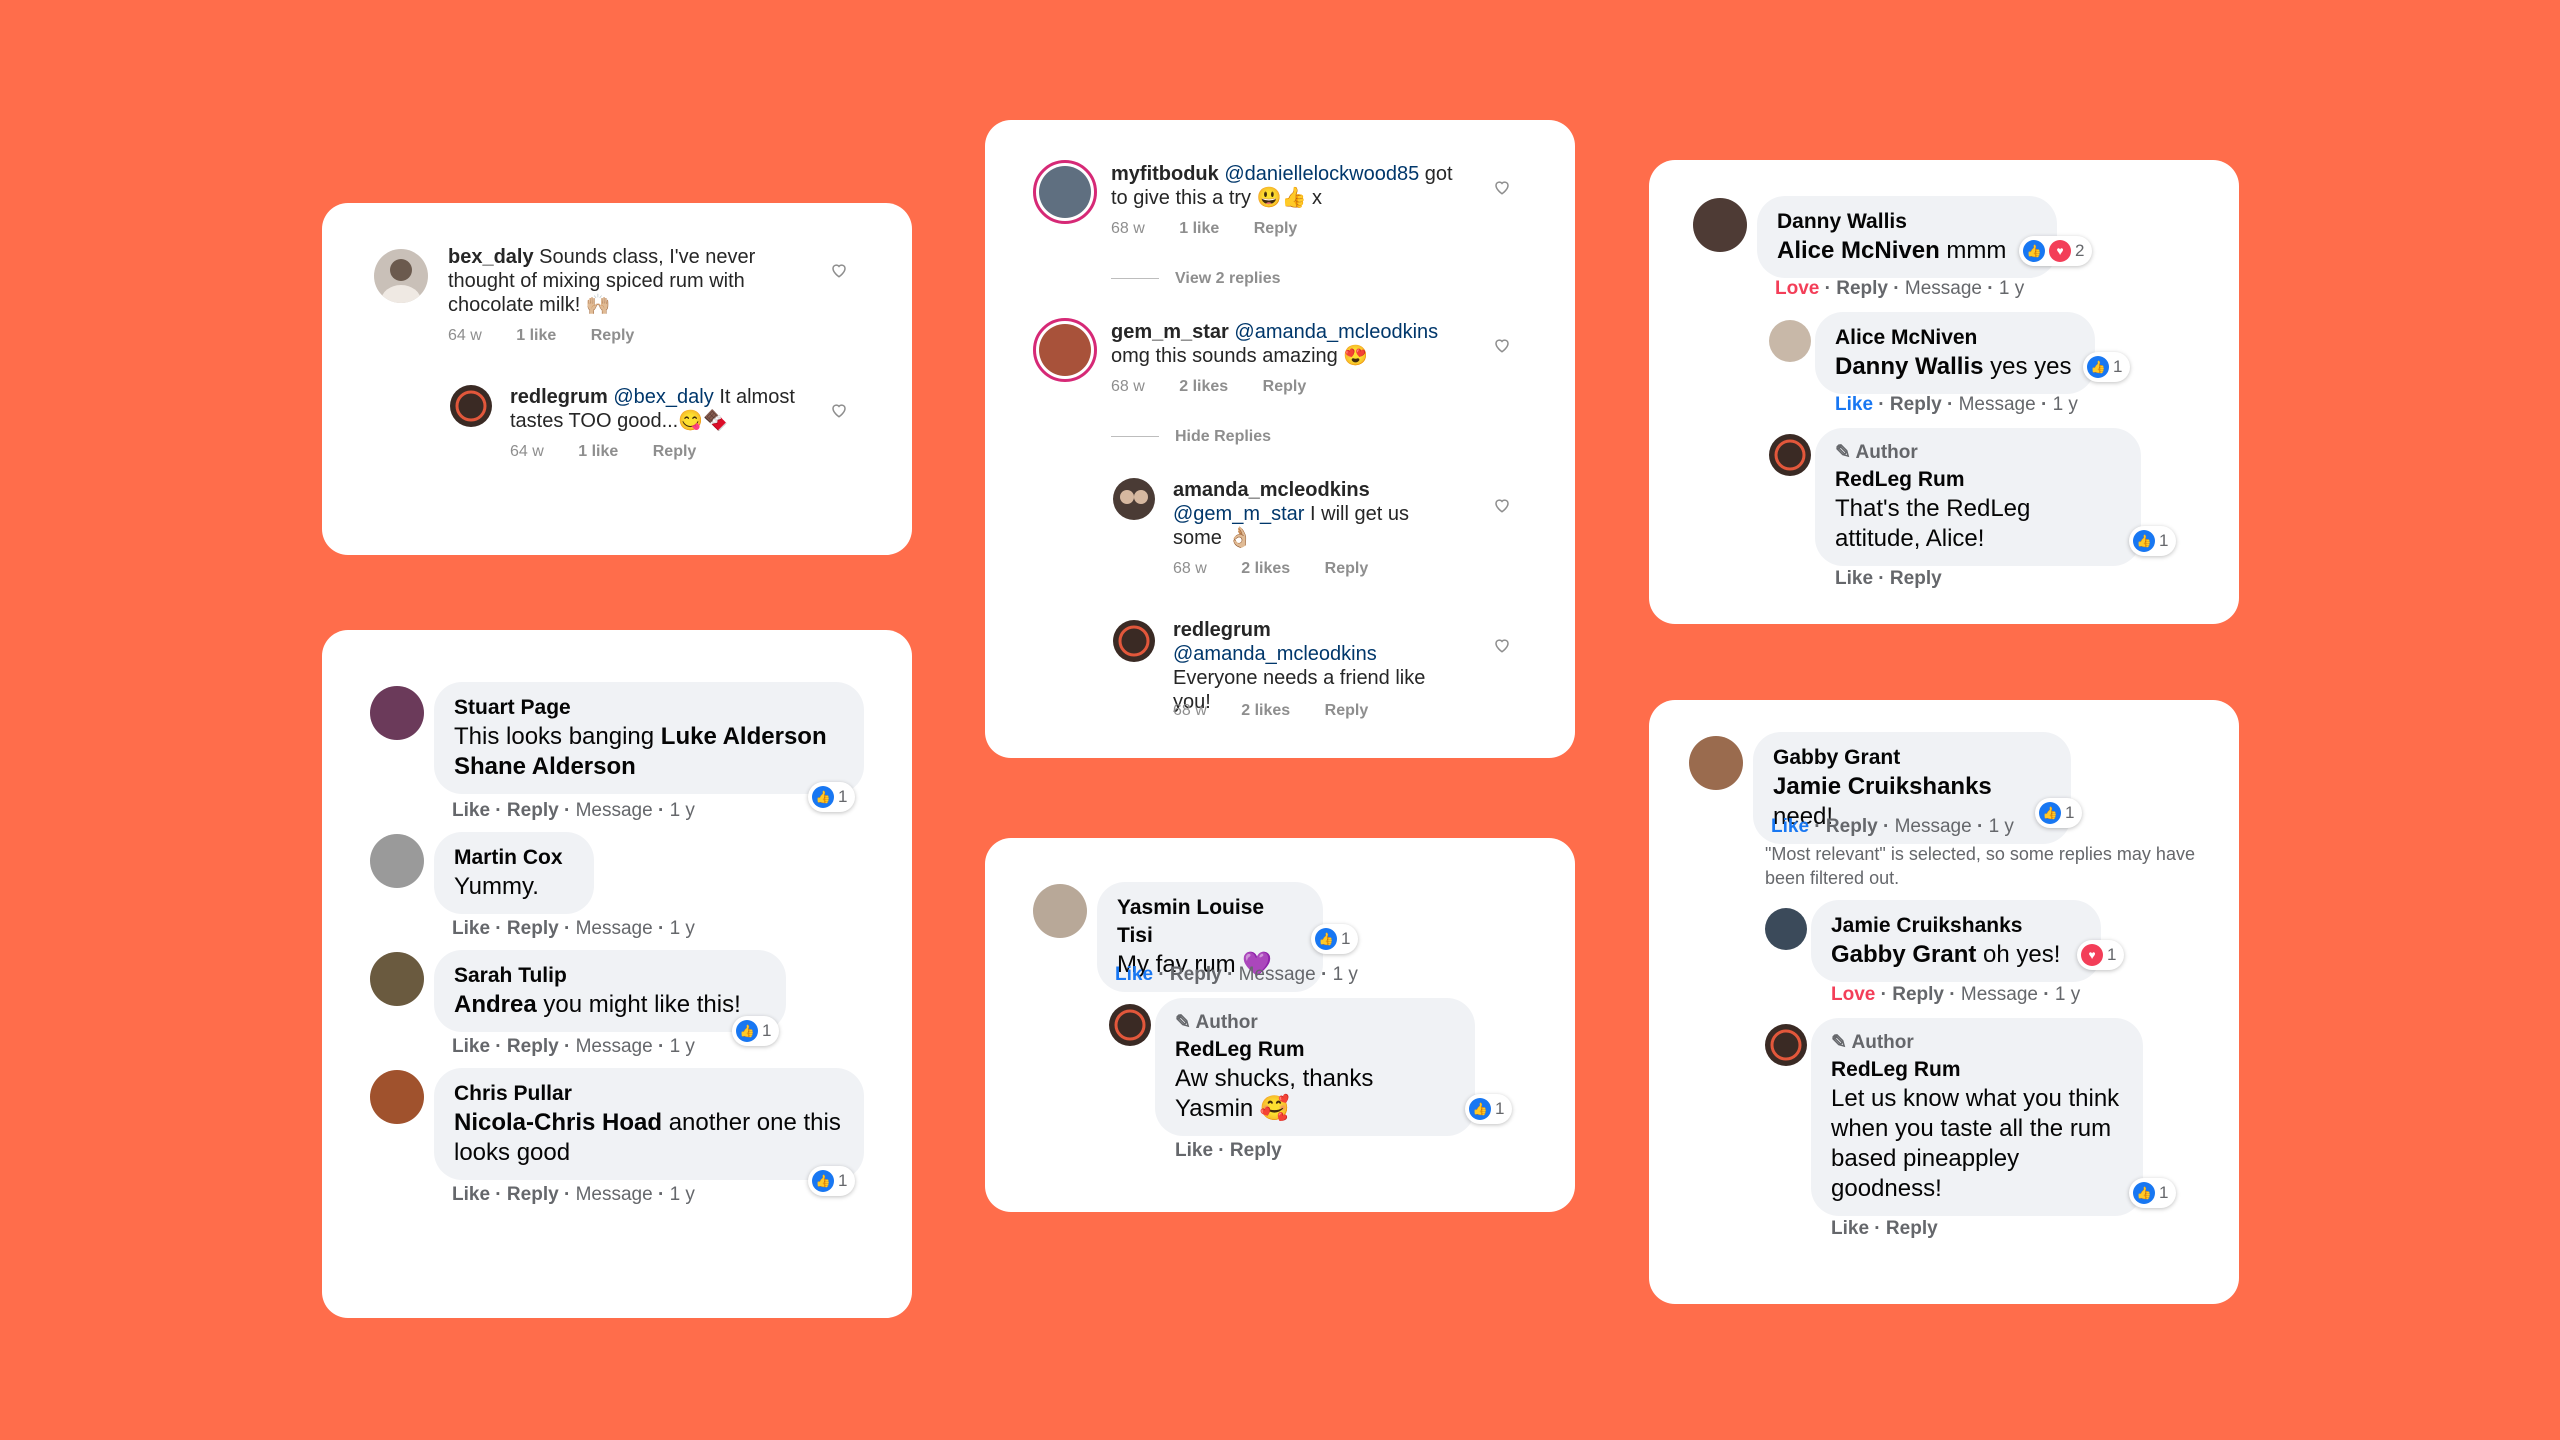 The image size is (2560, 1440). What do you see at coordinates (2101, 955) in the screenshot?
I see `reaction-count: ♥ 1` at bounding box center [2101, 955].